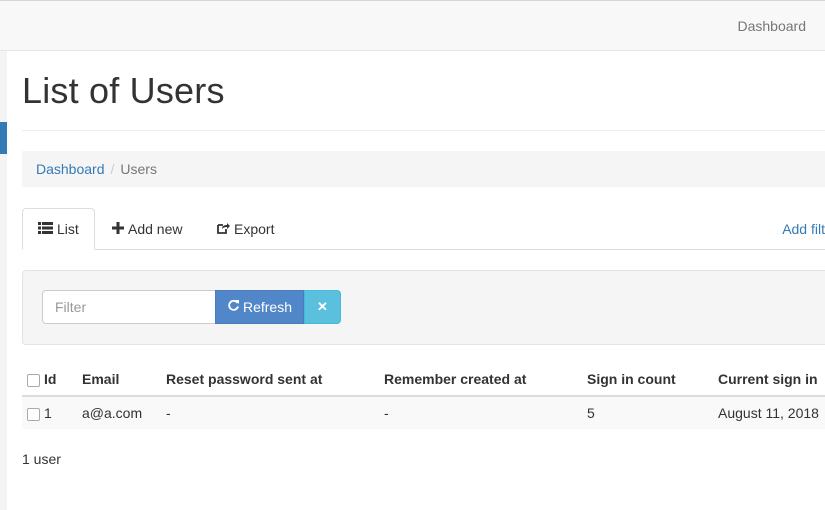 This screenshot has height=510, width=825. Describe the element at coordinates (423, 307) in the screenshot. I see `filter-panel: Refresh ✕` at that location.